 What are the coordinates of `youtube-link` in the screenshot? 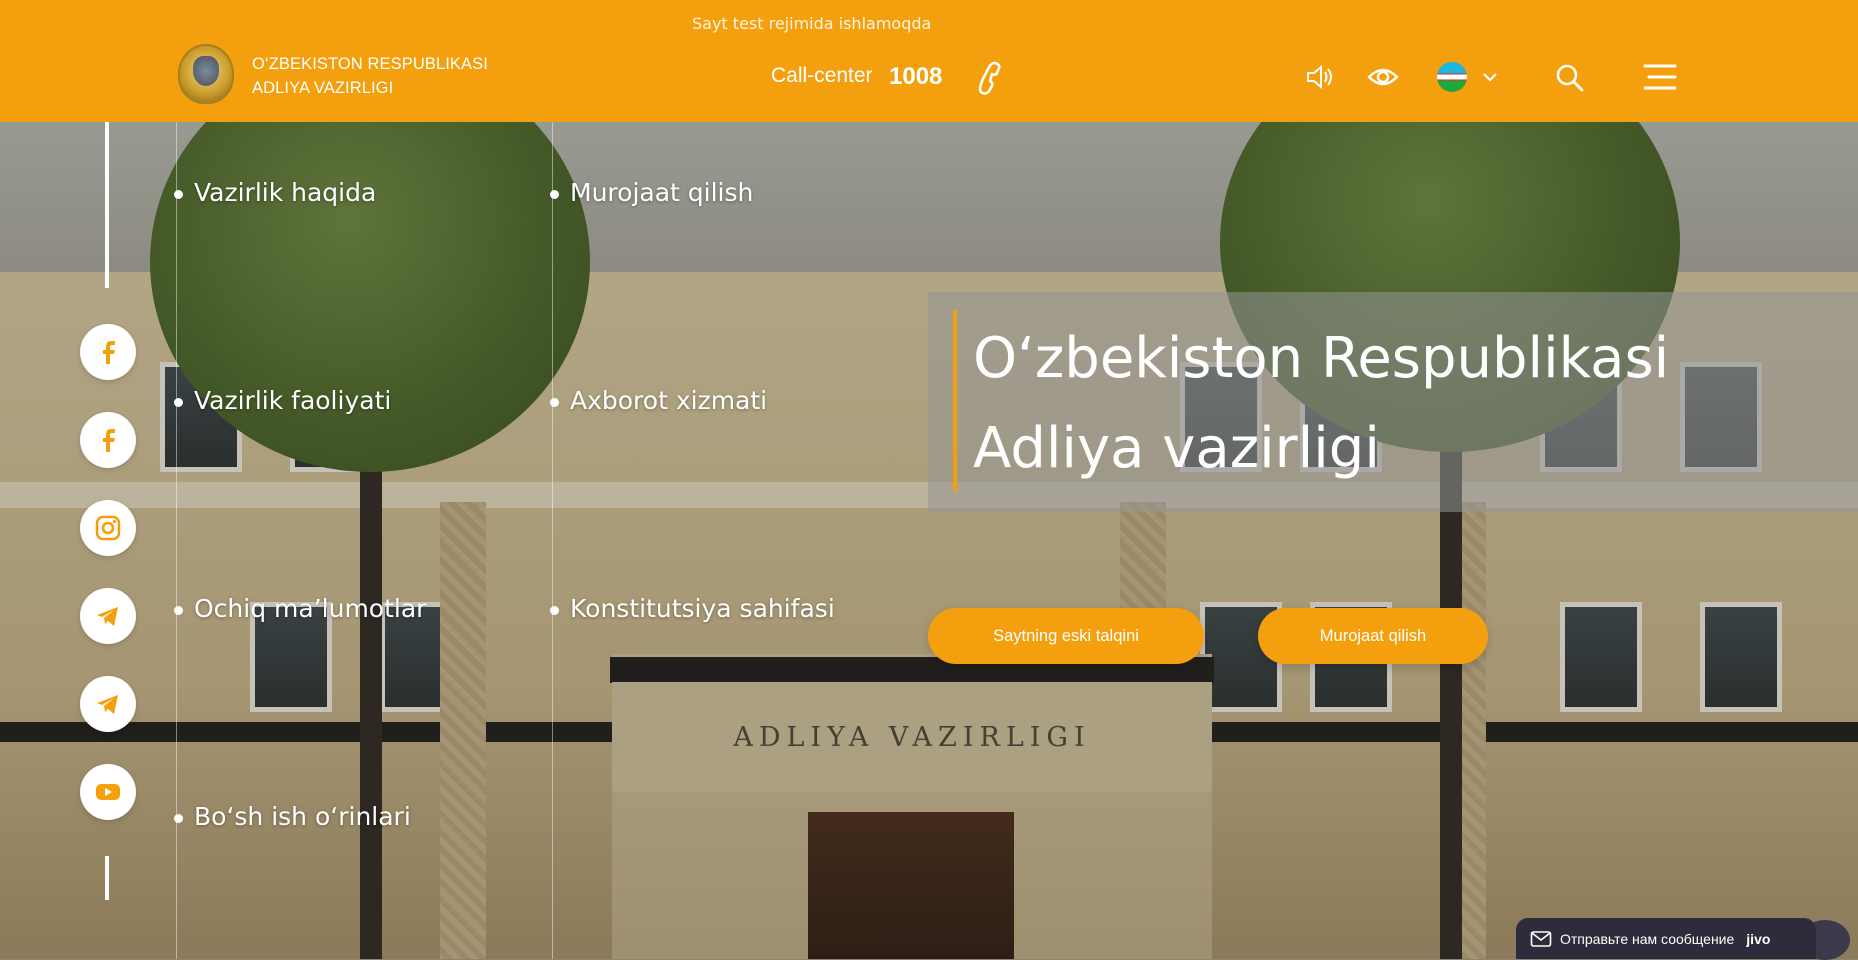 It's located at (108, 792).